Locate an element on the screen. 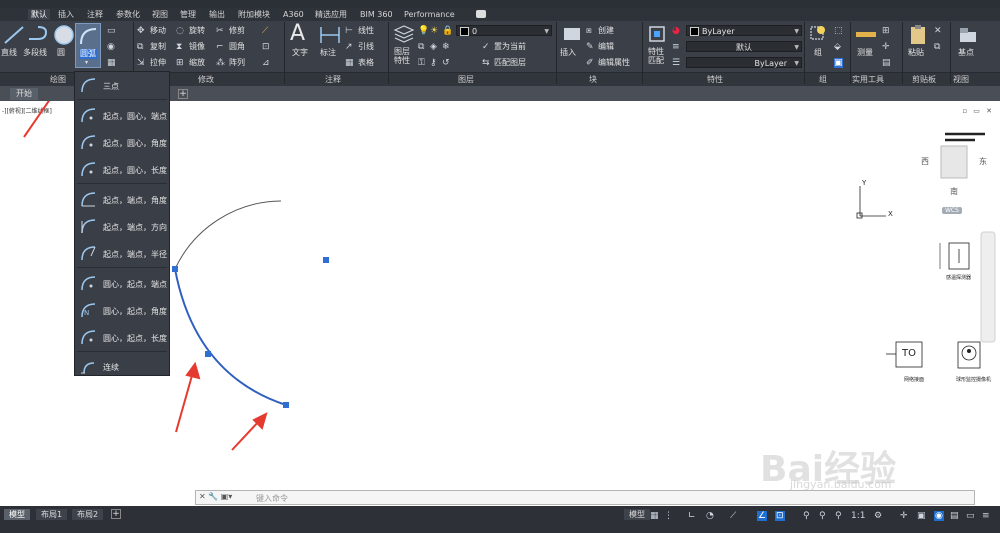  menu-arc-start-end-angle: 起点，端点，角度 is located at coordinates (122, 199).